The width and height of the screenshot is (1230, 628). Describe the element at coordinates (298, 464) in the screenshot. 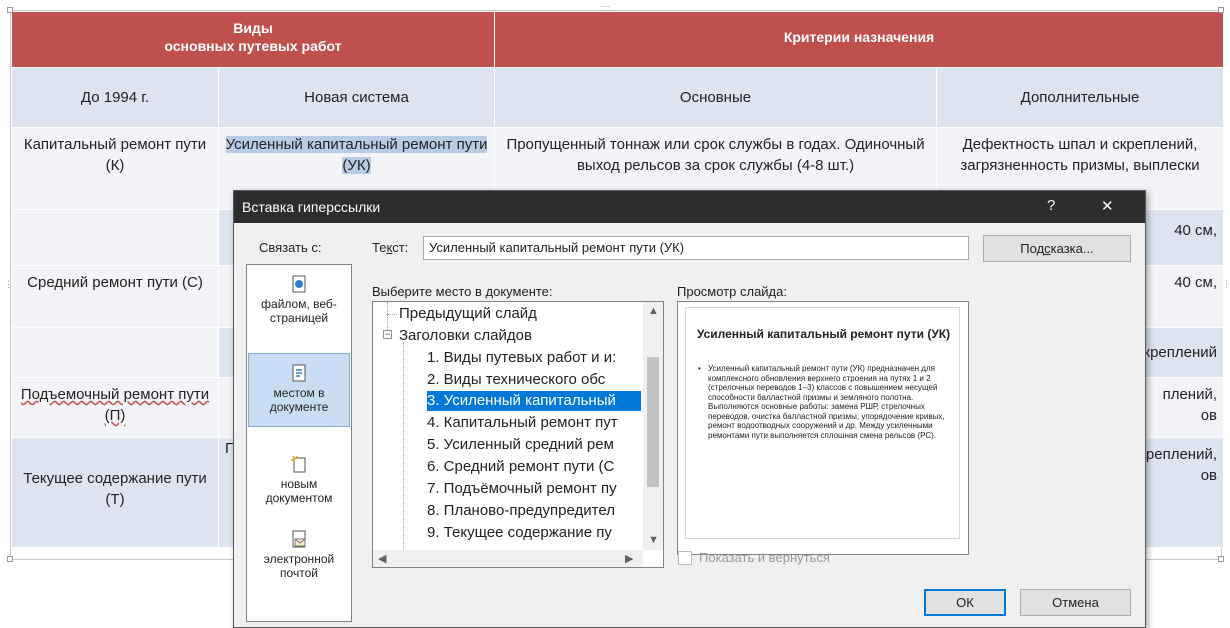

I see `new-document-icon` at that location.